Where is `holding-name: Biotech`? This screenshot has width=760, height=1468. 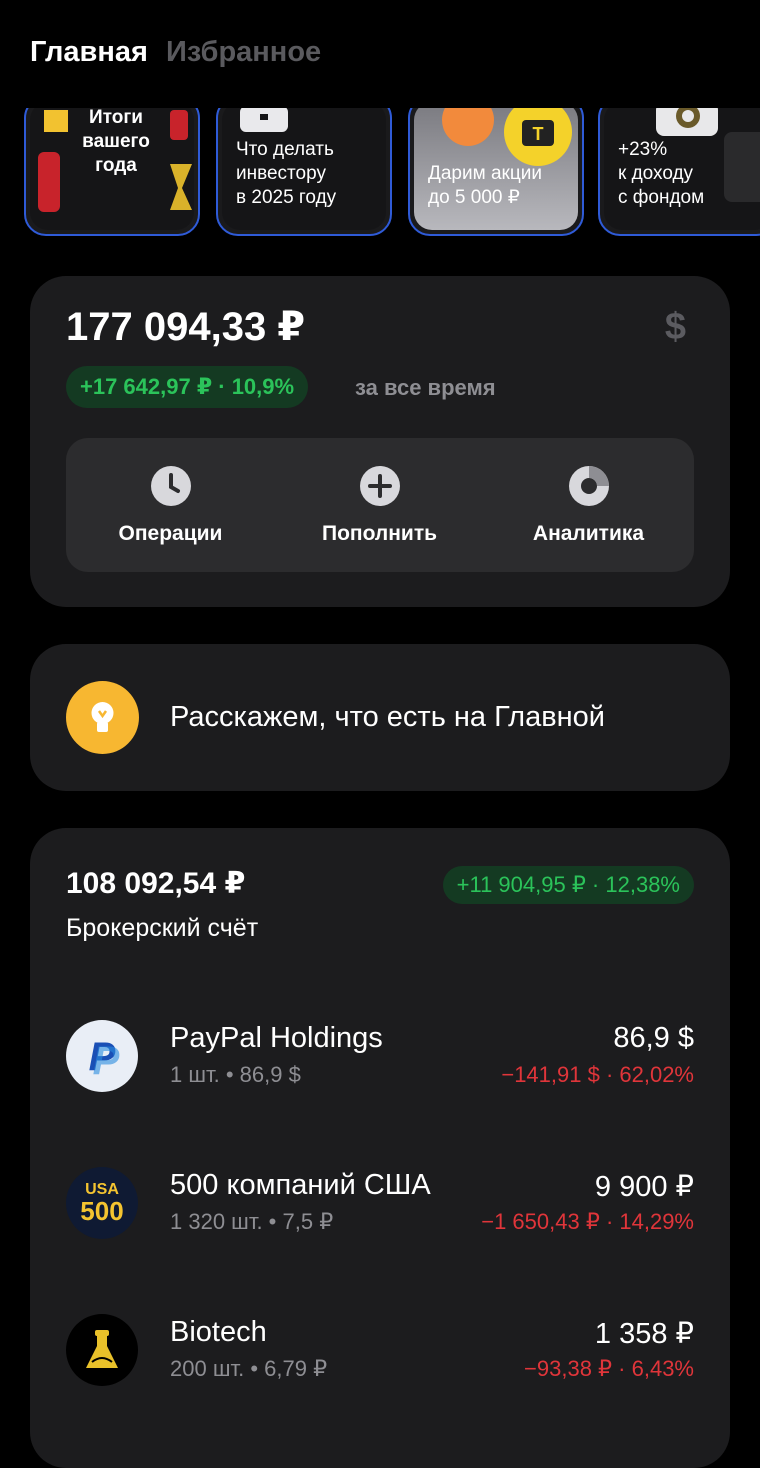
holding-name: Biotech is located at coordinates (218, 1332).